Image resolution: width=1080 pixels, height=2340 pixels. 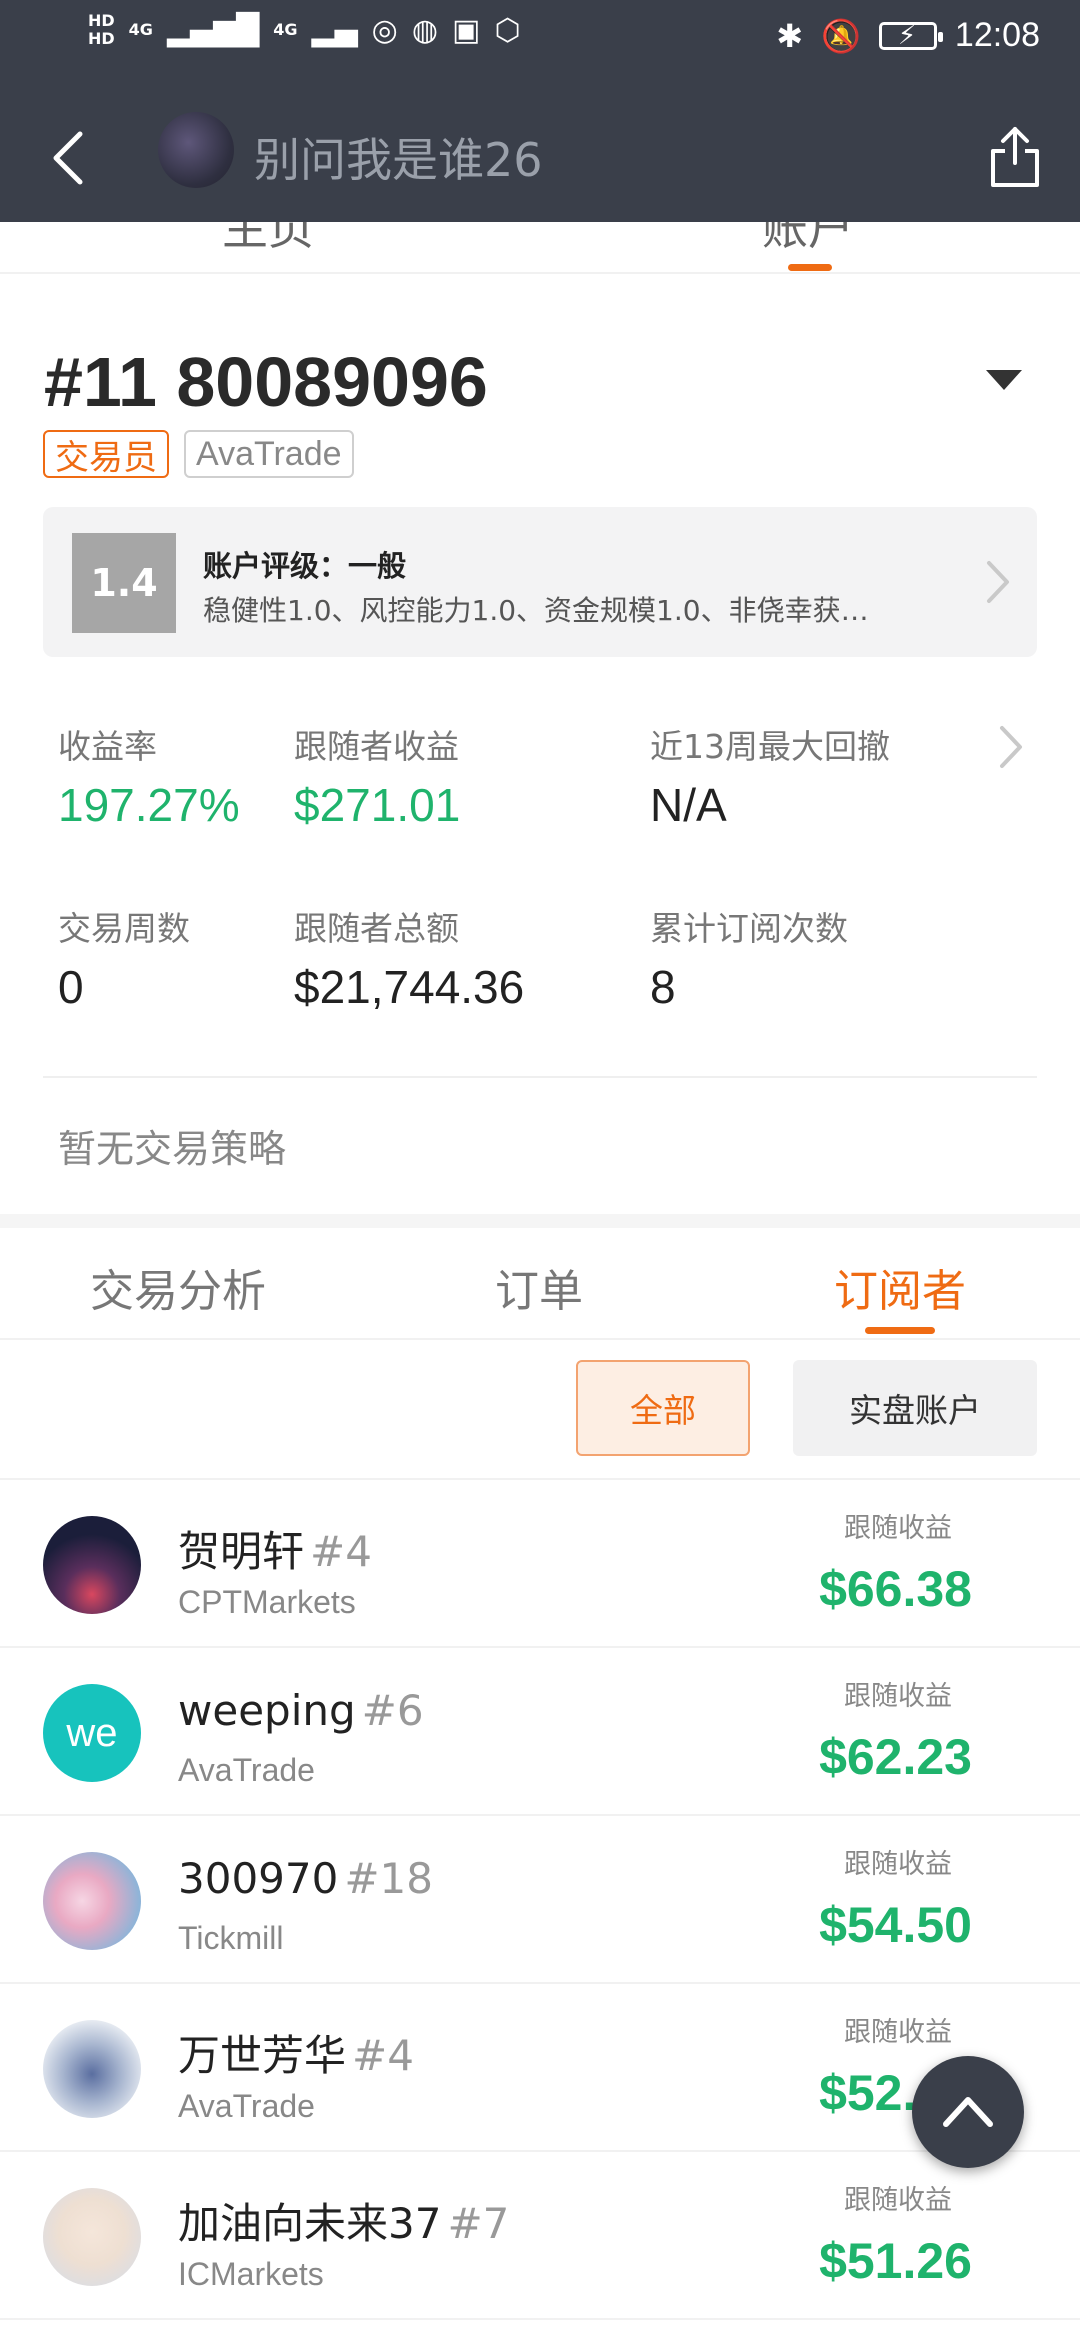 I want to click on follow-profit-value: $62.23, so click(x=895, y=1757).